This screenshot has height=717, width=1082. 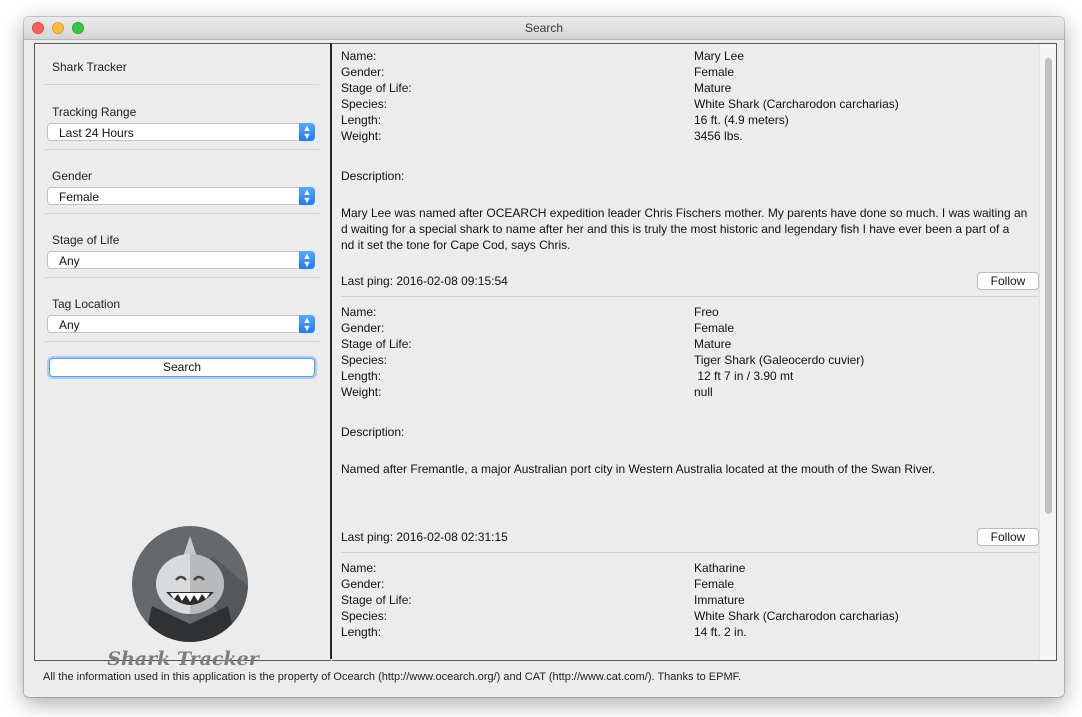 I want to click on shark-name: Mary Lee, so click(x=719, y=56).